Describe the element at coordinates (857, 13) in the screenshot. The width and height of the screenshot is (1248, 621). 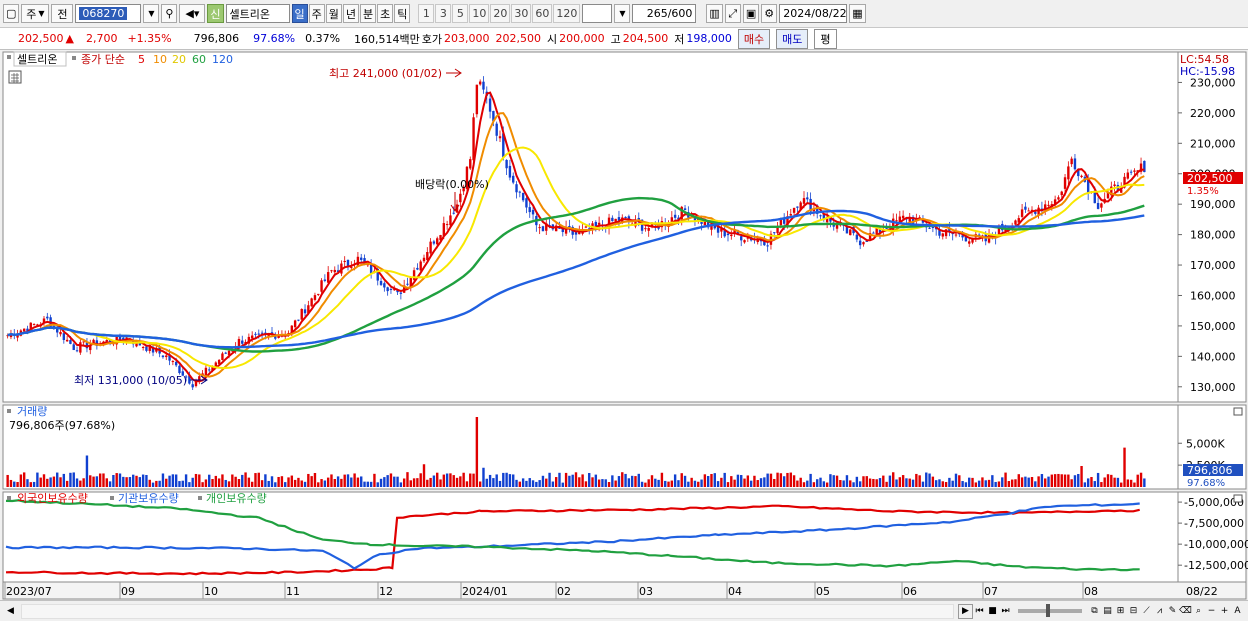
I see `calendar-icon: ▦` at that location.